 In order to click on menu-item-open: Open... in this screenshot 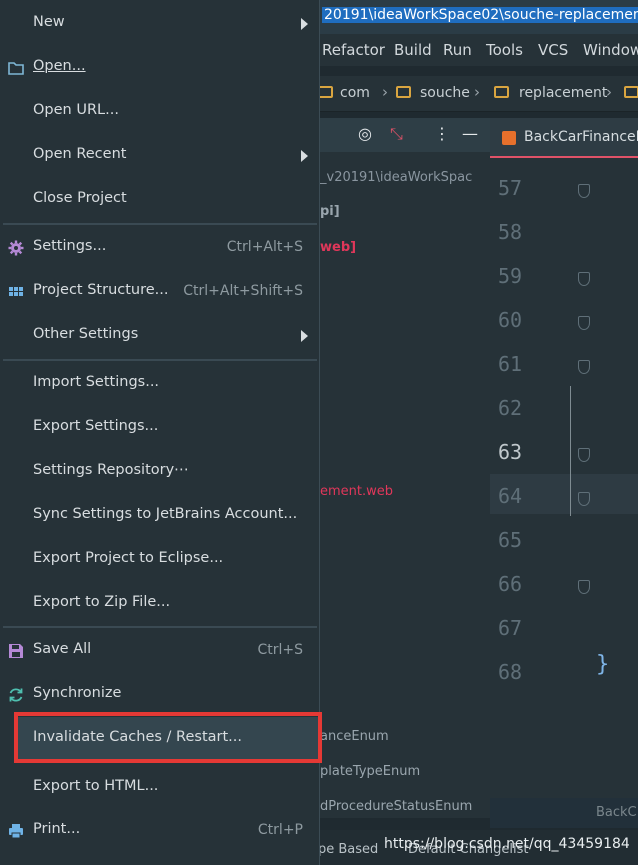, I will do `click(160, 68)`.